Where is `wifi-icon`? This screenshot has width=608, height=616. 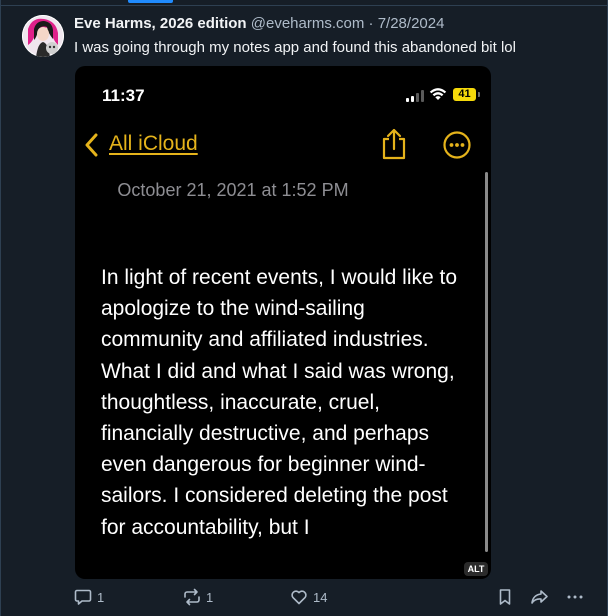 wifi-icon is located at coordinates (438, 94).